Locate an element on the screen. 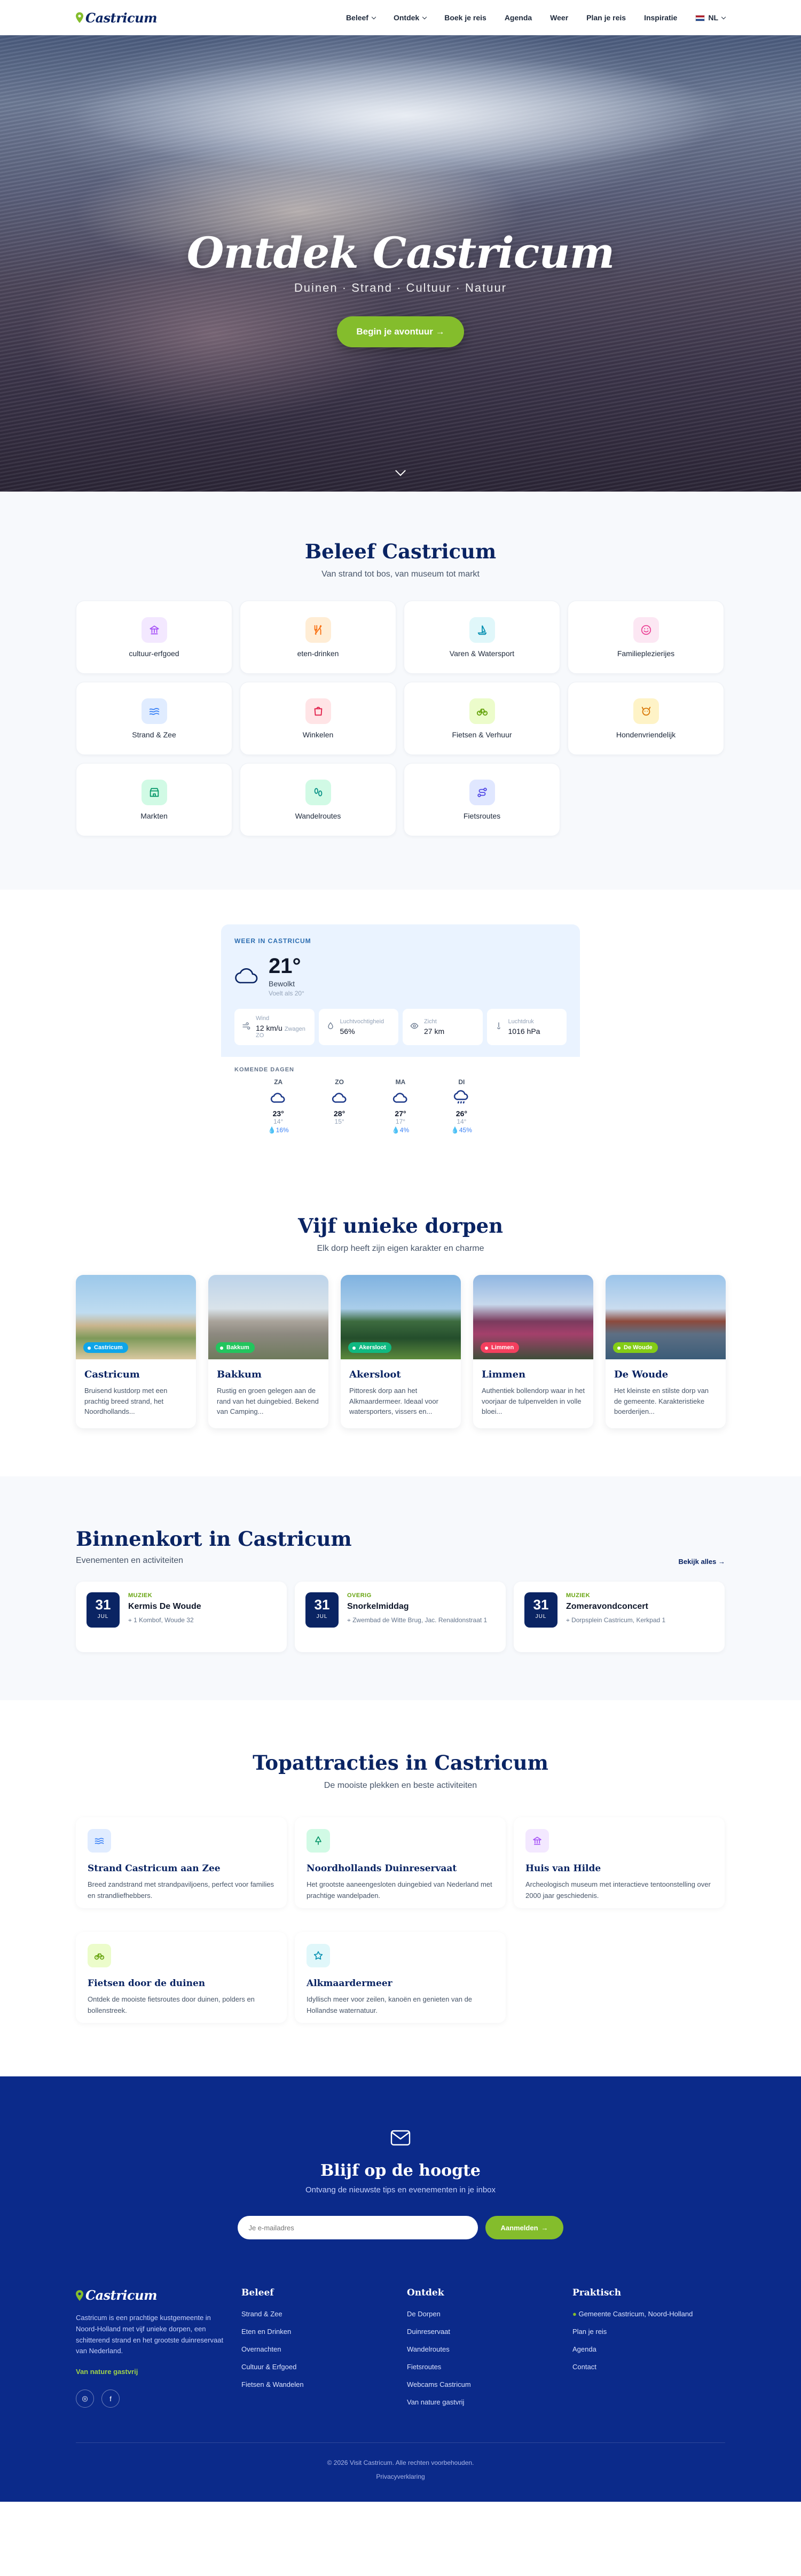 This screenshot has width=801, height=2576. footer-link-label: Duinreservaat is located at coordinates (428, 2332).